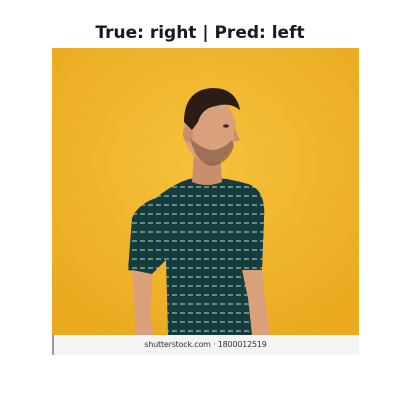  Describe the element at coordinates (205, 344) in the screenshot. I see `stock-watermark-caption: shutterstock.com · 1800012519` at that location.